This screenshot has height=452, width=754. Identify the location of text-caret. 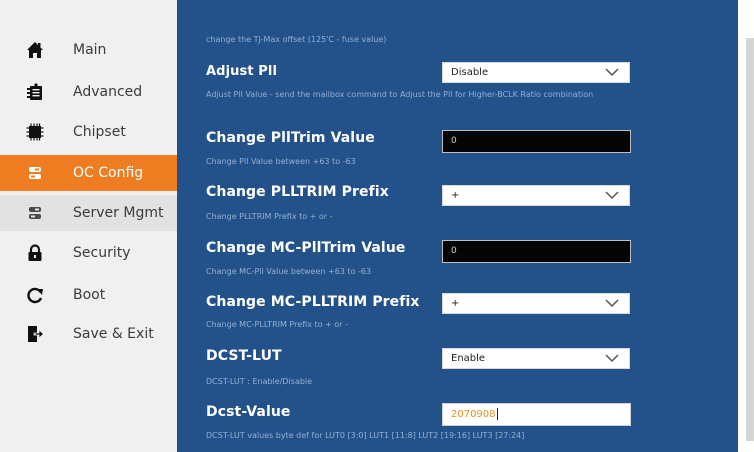
(497, 414).